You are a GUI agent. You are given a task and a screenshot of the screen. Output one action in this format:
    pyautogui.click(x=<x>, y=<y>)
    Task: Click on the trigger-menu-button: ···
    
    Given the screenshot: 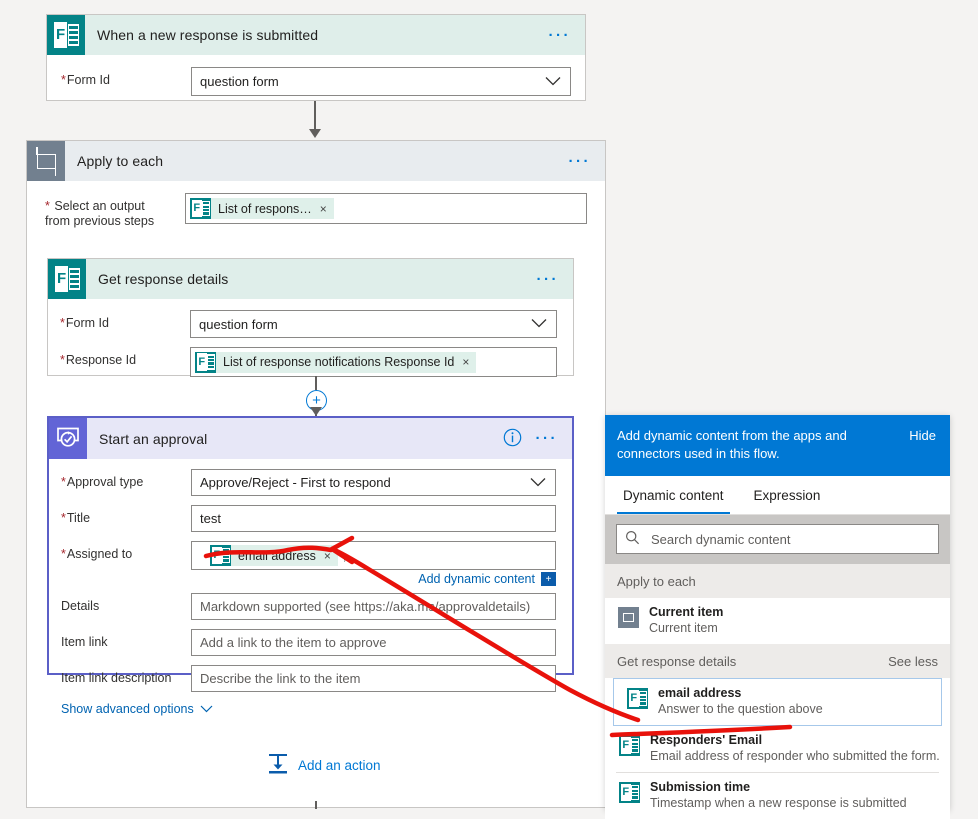 What is the action you would take?
    pyautogui.click(x=567, y=35)
    